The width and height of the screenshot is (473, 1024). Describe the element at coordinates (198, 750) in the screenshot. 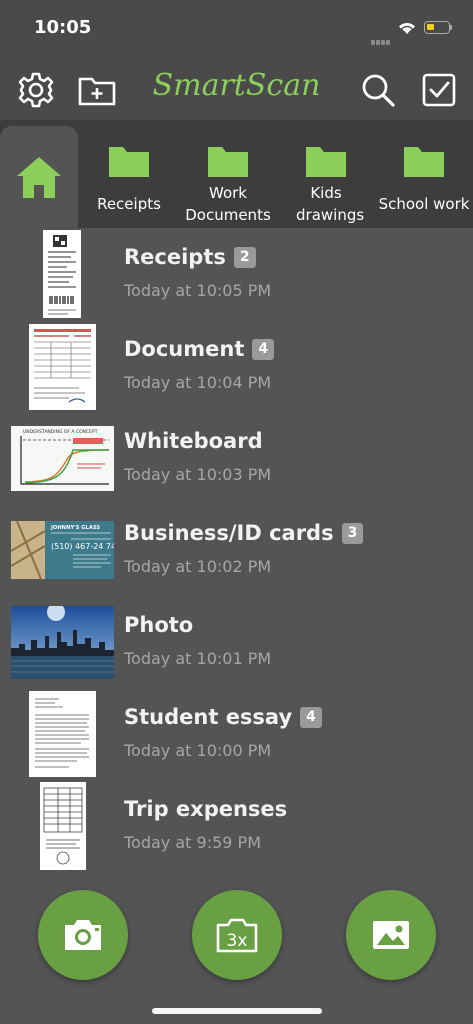

I see `document-time: Today at 10:00 PM` at that location.